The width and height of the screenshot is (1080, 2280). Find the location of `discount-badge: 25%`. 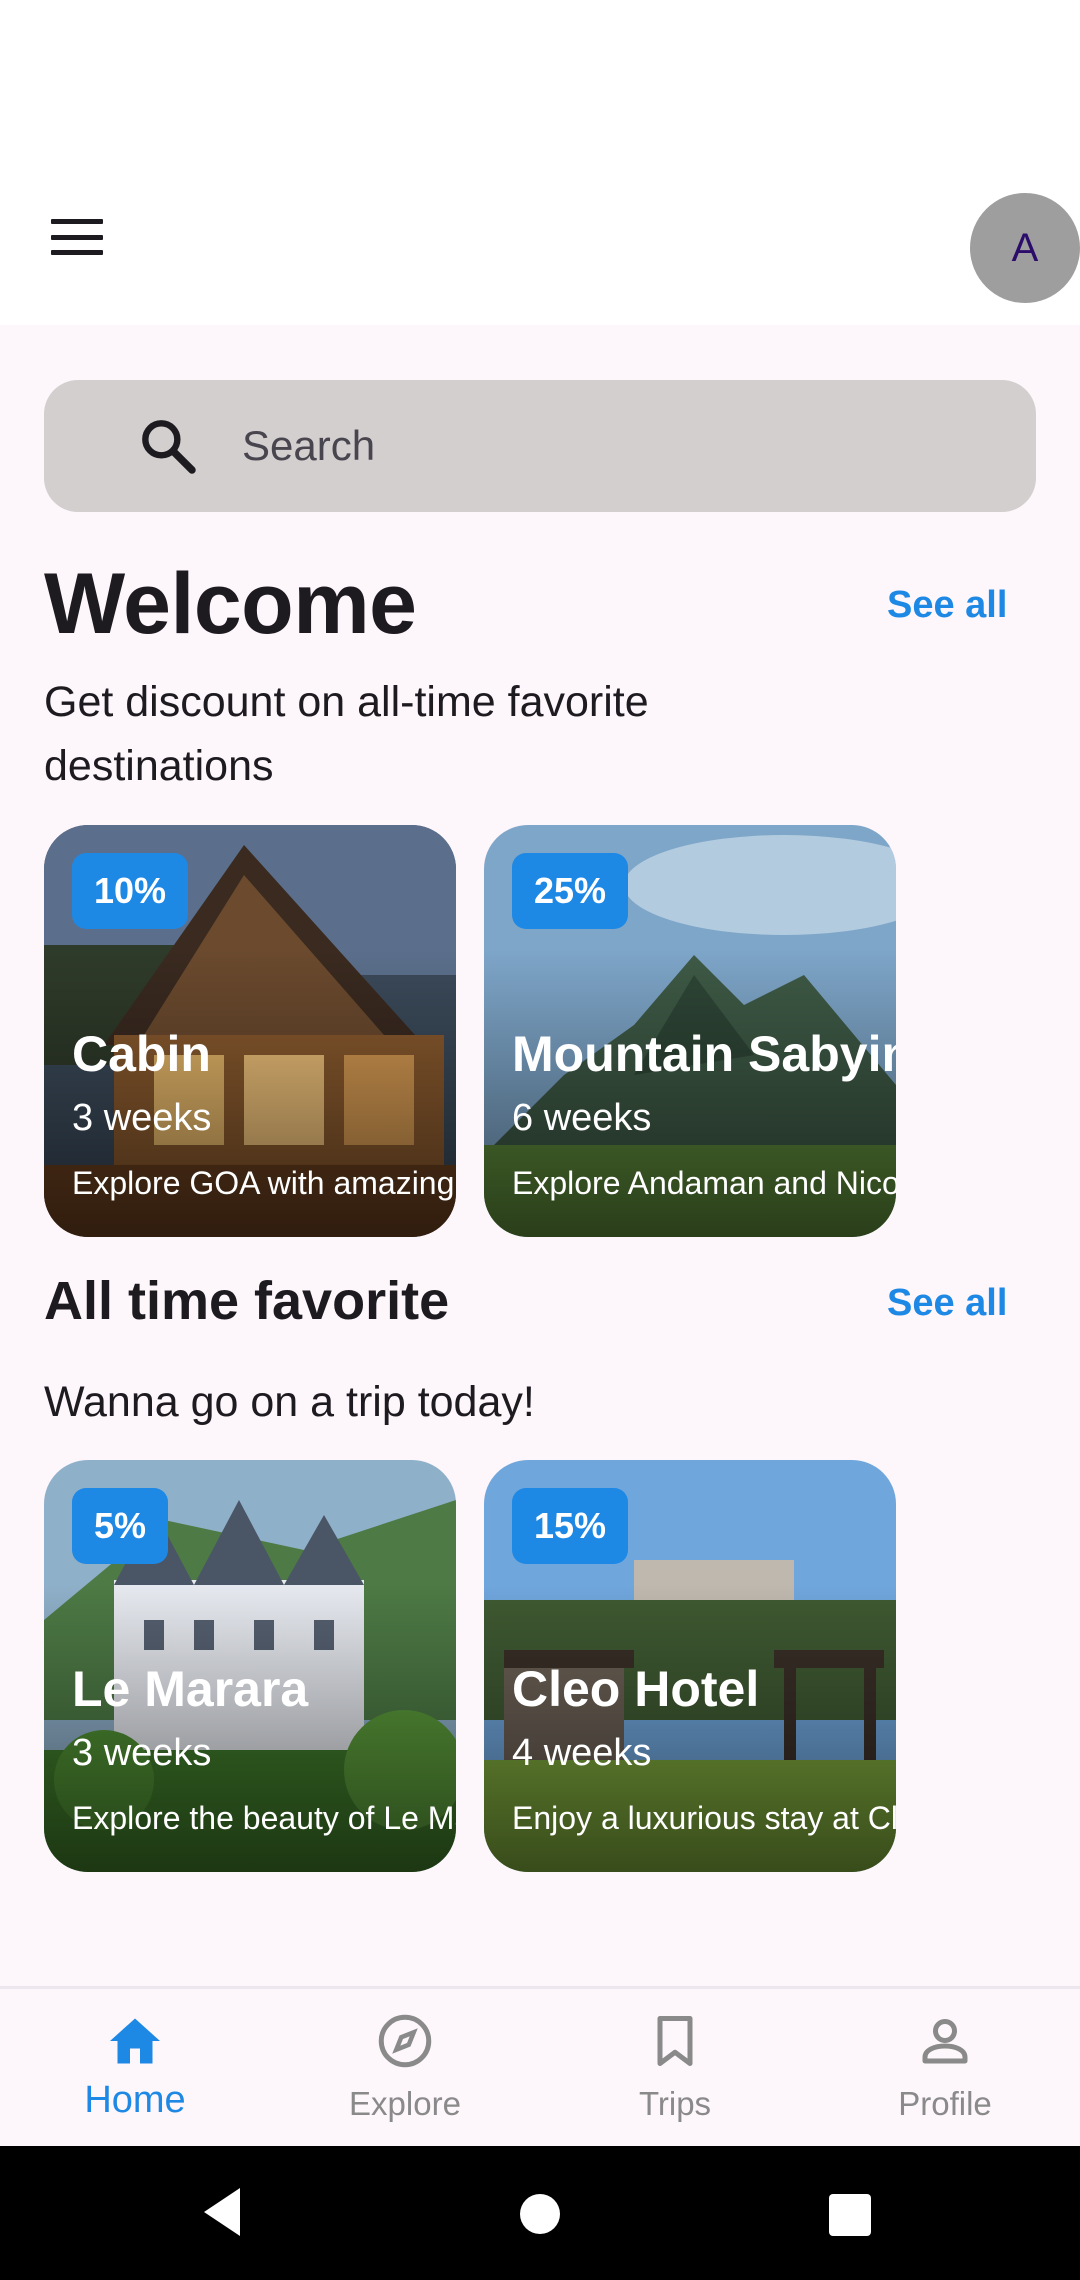

discount-badge: 25% is located at coordinates (570, 891).